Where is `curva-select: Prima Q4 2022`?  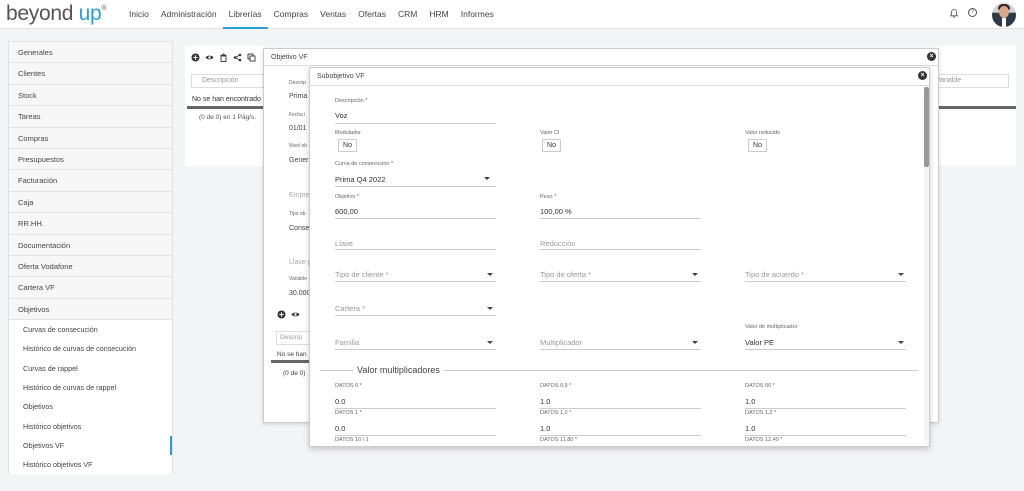
curva-select: Prima Q4 2022 is located at coordinates (360, 179).